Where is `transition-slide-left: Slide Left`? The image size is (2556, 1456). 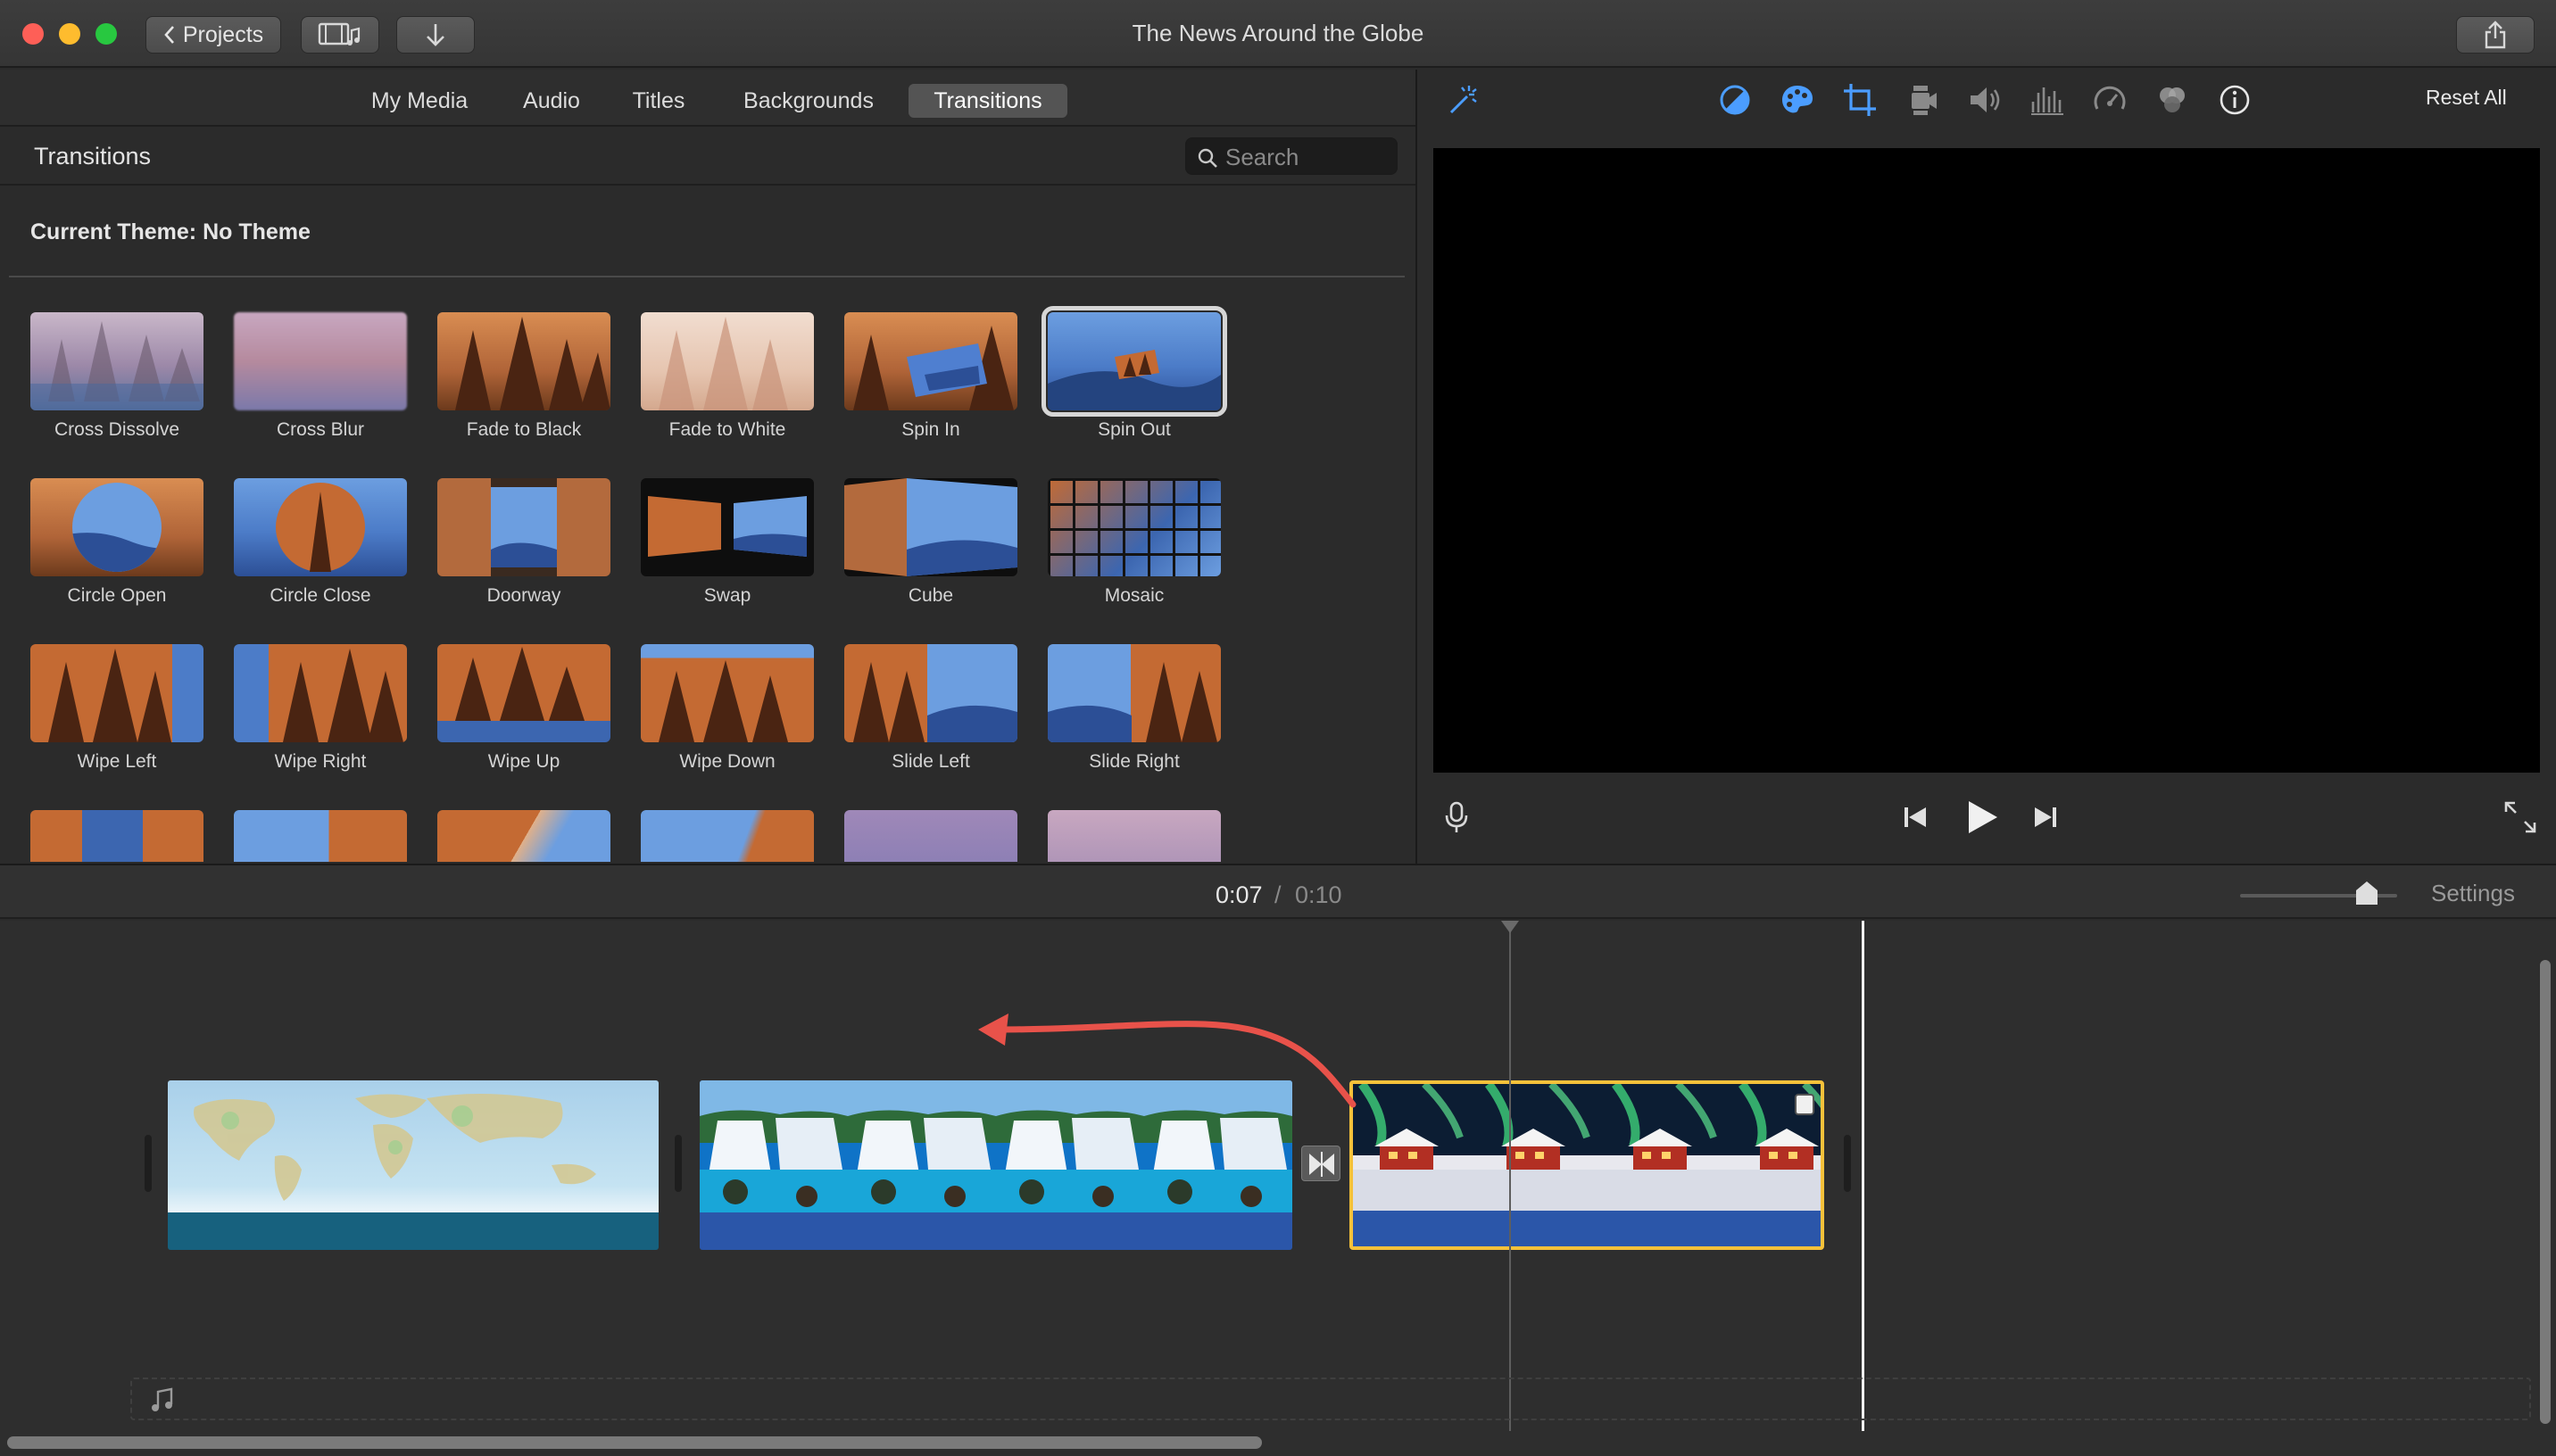
transition-slide-left: Slide Left is located at coordinates (931, 720).